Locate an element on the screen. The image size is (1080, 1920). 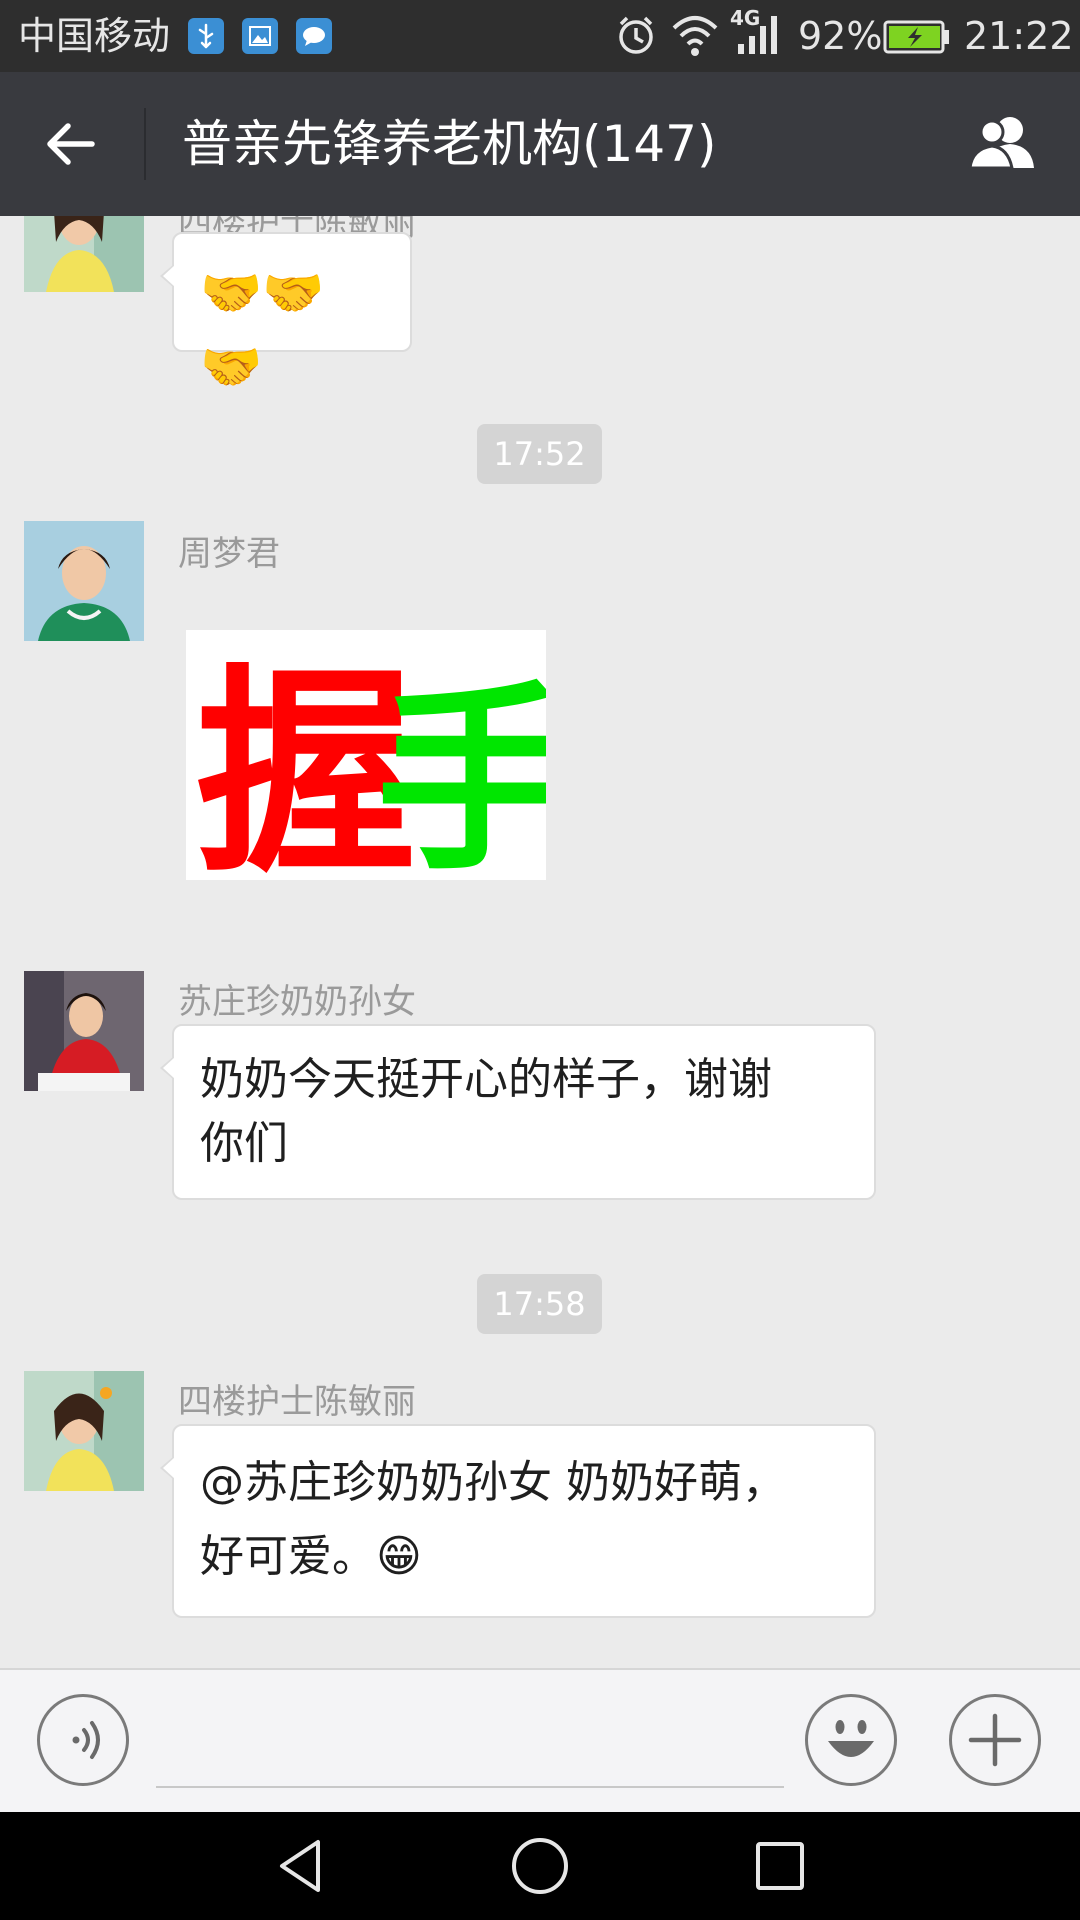
usb-icon is located at coordinates (206, 36).